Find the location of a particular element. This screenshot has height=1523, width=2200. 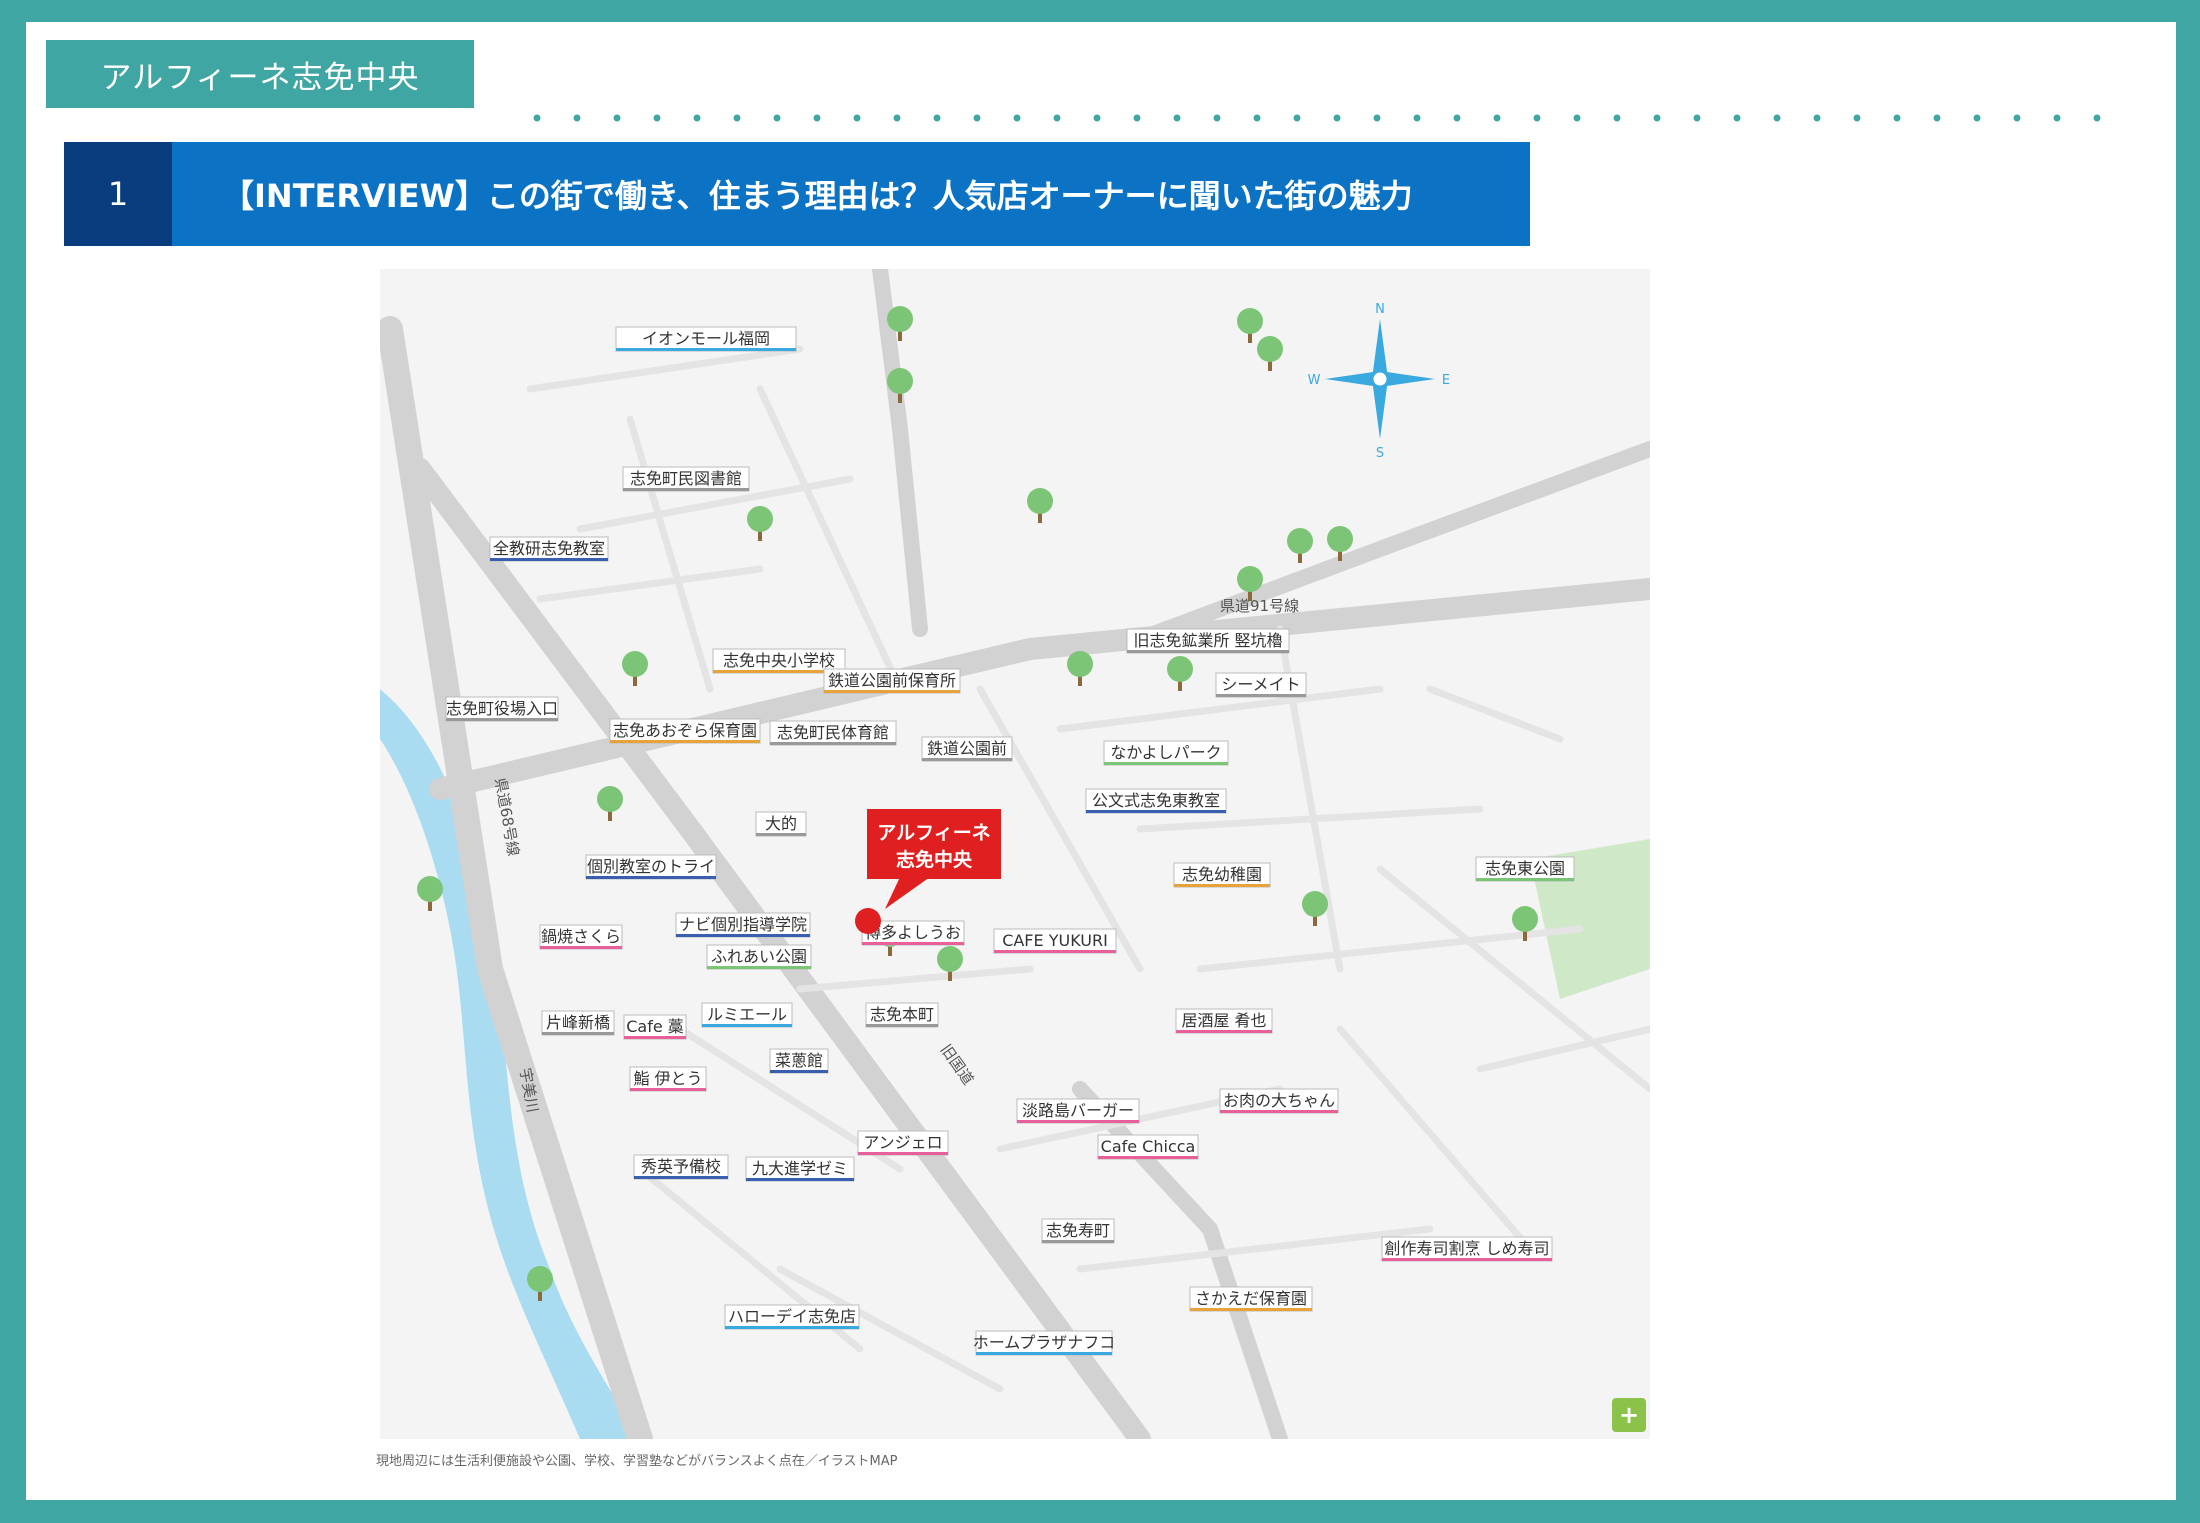

map-label-haloday: ハローデイ志免店 is located at coordinates (792, 1317).